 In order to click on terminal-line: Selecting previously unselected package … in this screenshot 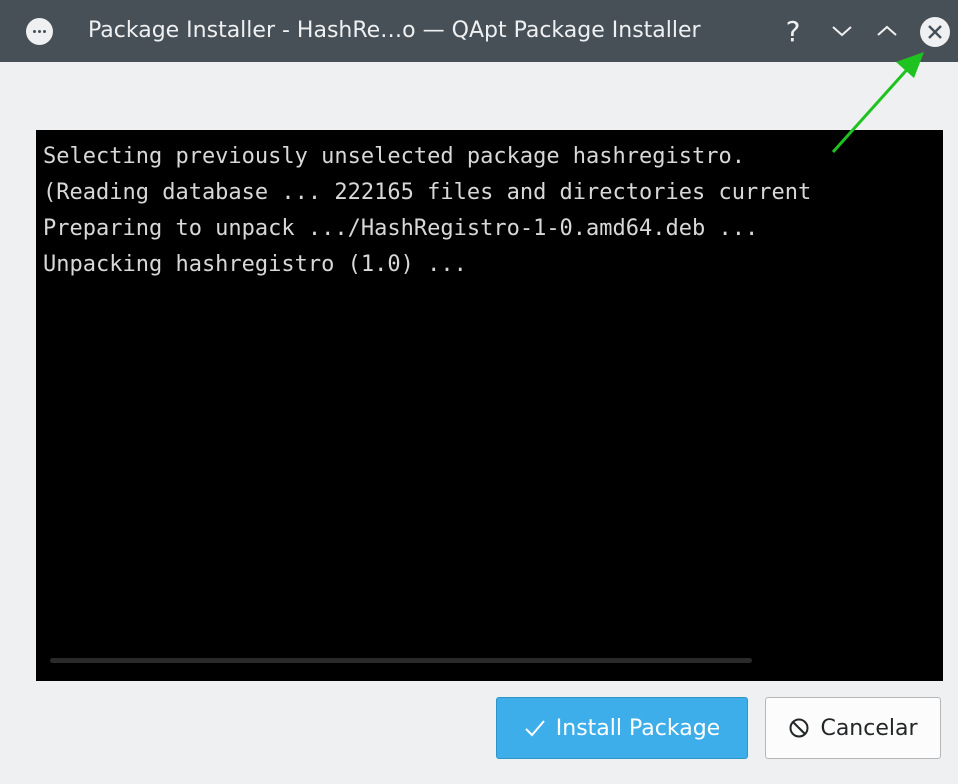, I will do `click(394, 156)`.